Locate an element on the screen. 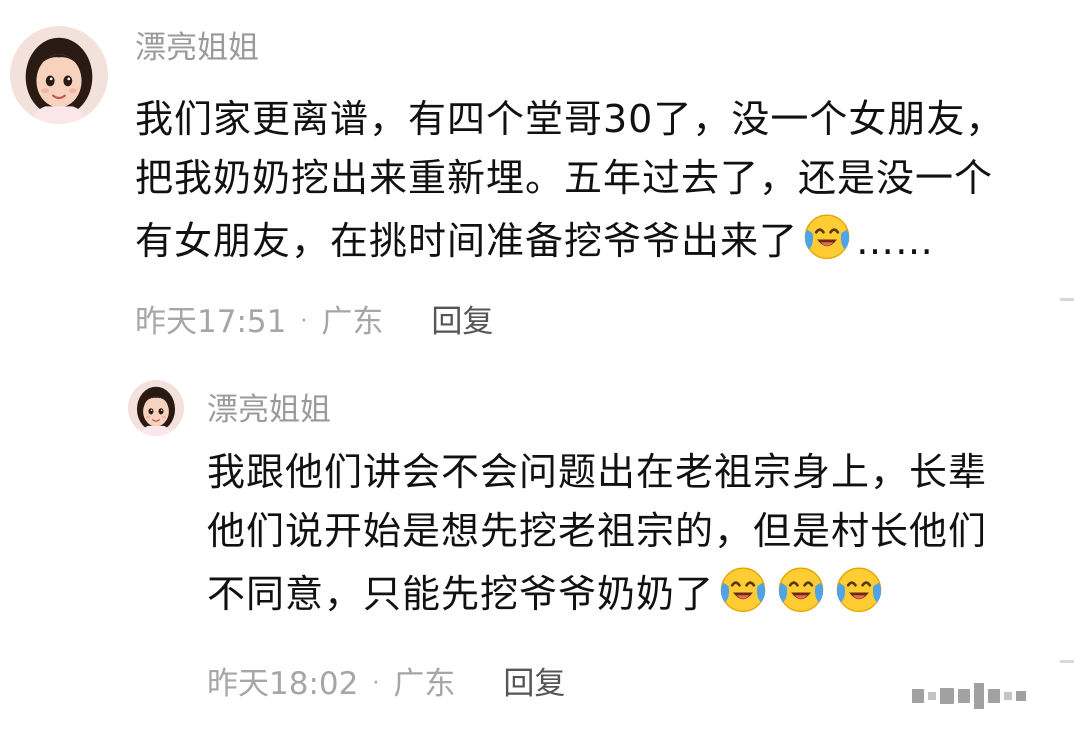 The image size is (1080, 736). comment-line-text: 有女朋友，在挑时间准备挖爷爷出来了 is located at coordinates (467, 241).